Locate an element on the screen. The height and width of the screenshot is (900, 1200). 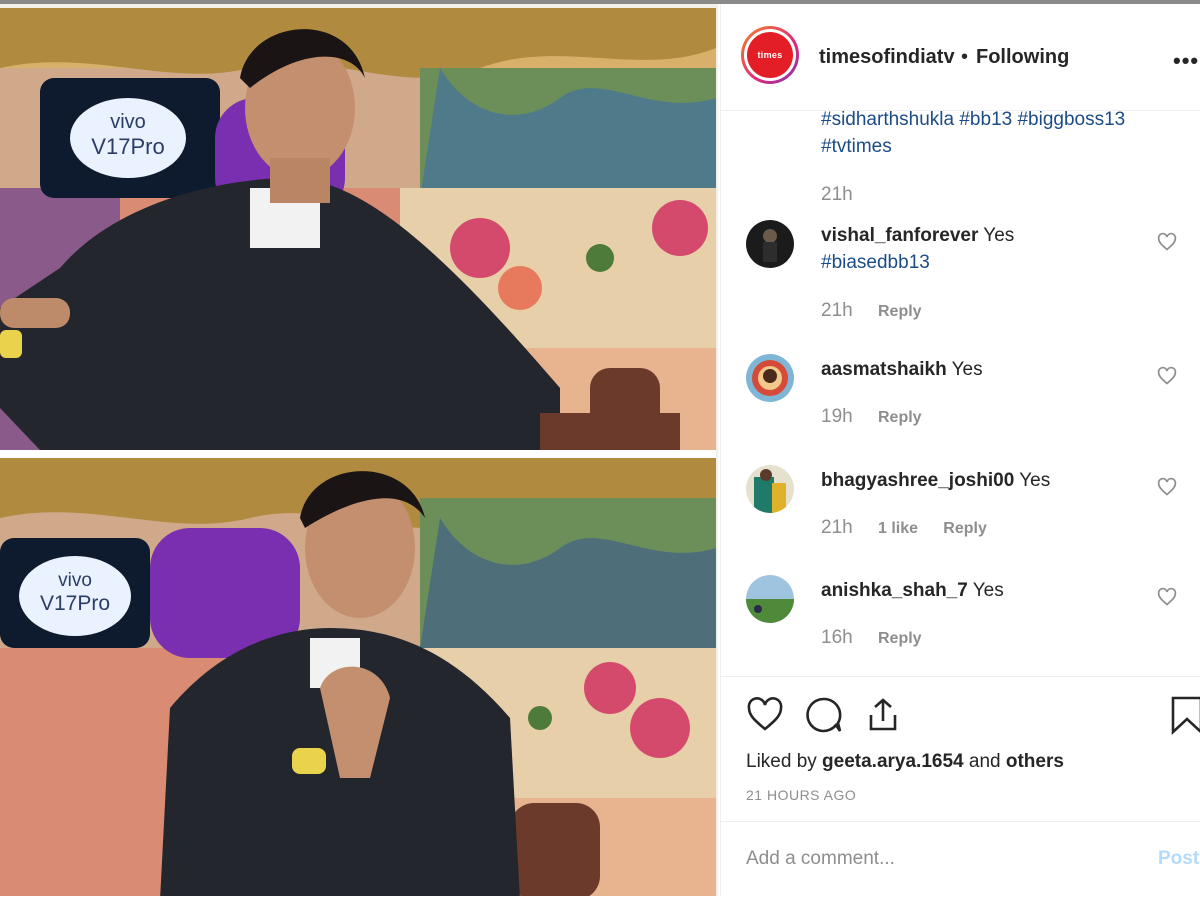
comment-time: 19h is located at coordinates (837, 416).